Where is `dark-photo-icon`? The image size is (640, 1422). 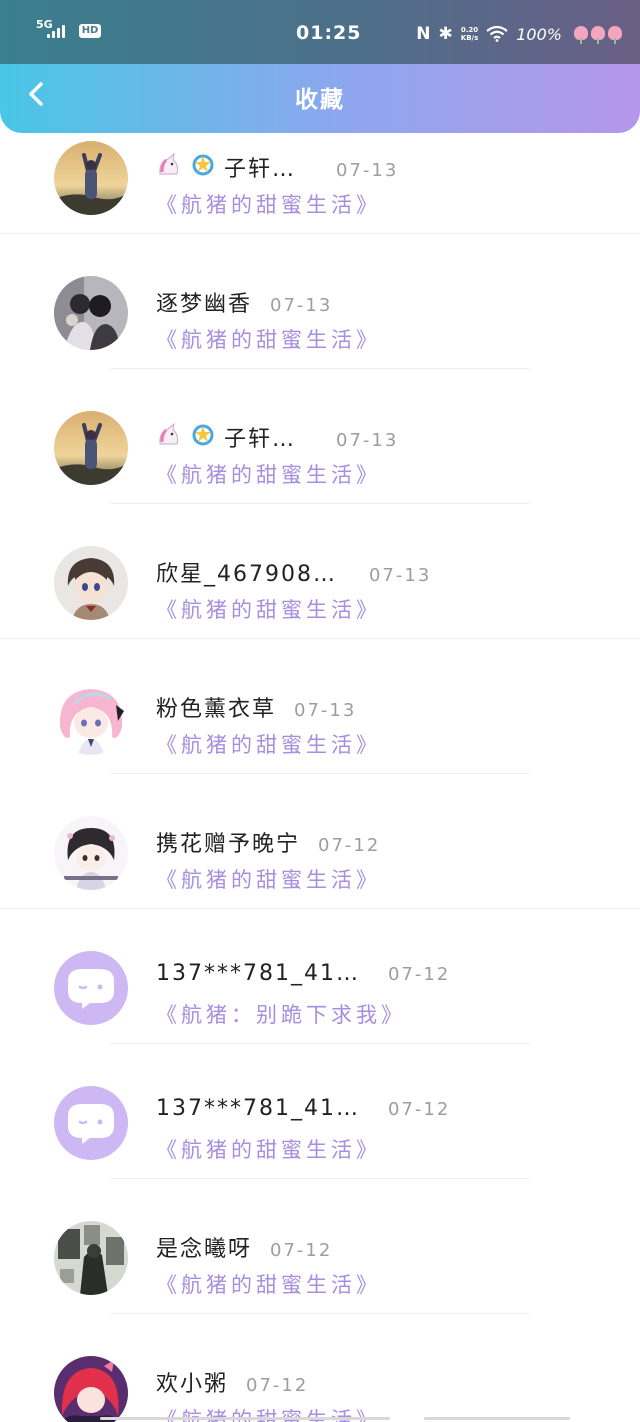
dark-photo-icon is located at coordinates (91, 1258).